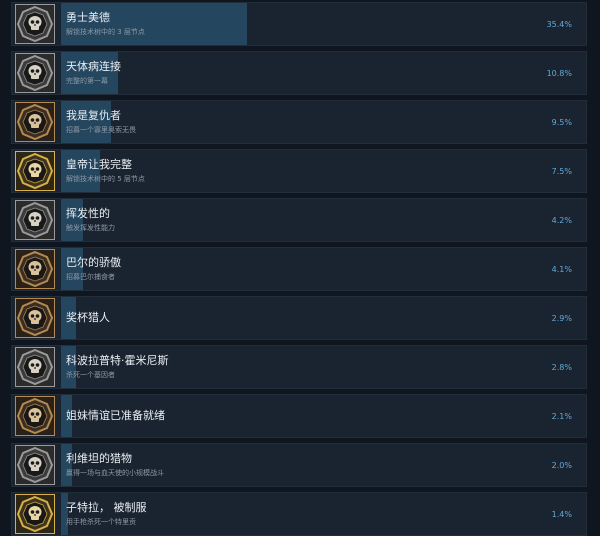 The height and width of the screenshot is (536, 600). Describe the element at coordinates (559, 73) in the screenshot. I see `unlock-percent: 10.8%` at that location.